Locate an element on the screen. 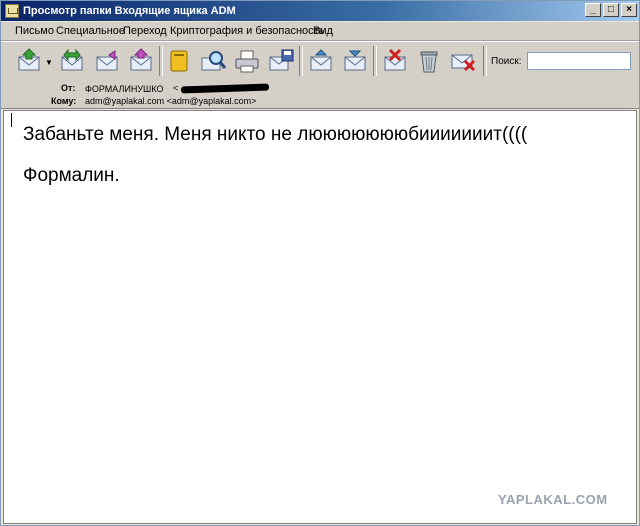 The height and width of the screenshot is (526, 640). site-watermark: YAPLAKAL.COM is located at coordinates (553, 499).